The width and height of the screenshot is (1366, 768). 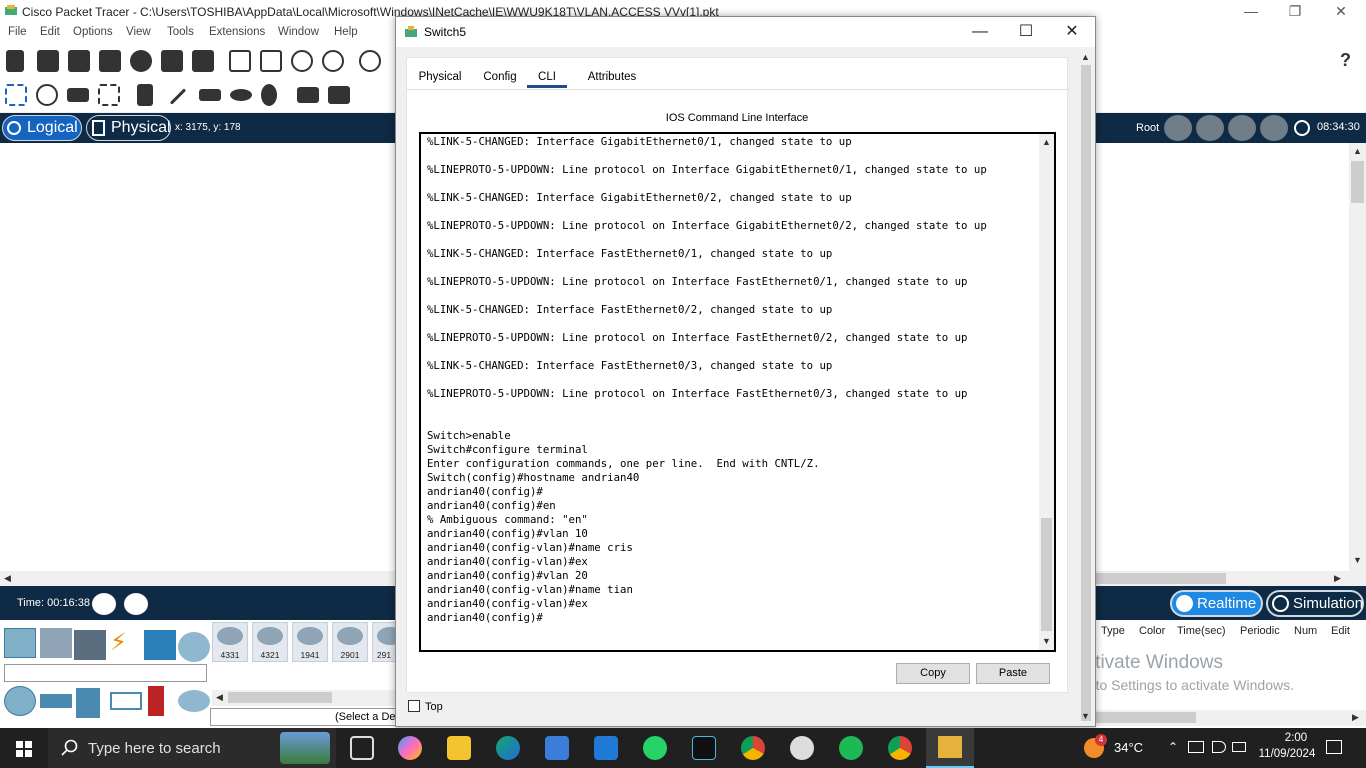 I want to click on realtime-mode-tab: Realtime, so click(x=1216, y=603).